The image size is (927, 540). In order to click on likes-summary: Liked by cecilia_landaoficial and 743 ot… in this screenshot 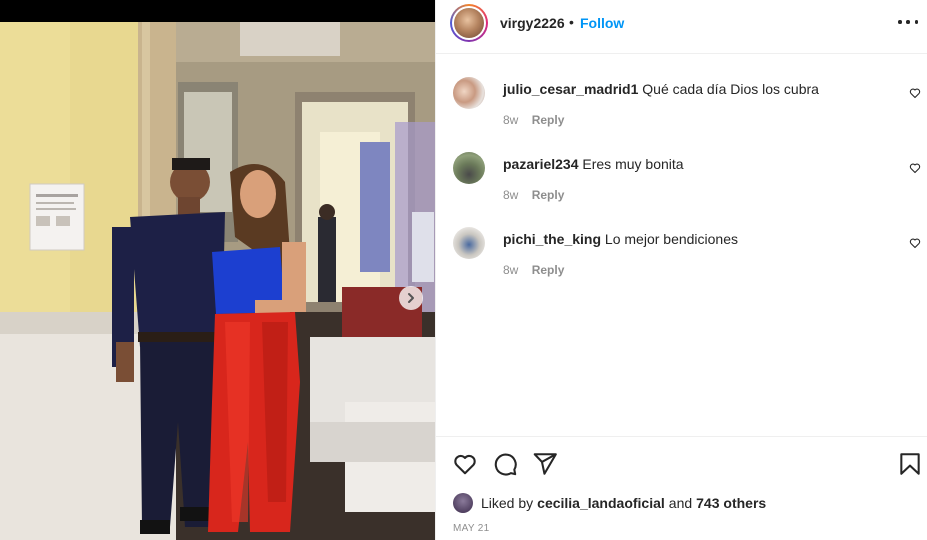, I will do `click(611, 503)`.